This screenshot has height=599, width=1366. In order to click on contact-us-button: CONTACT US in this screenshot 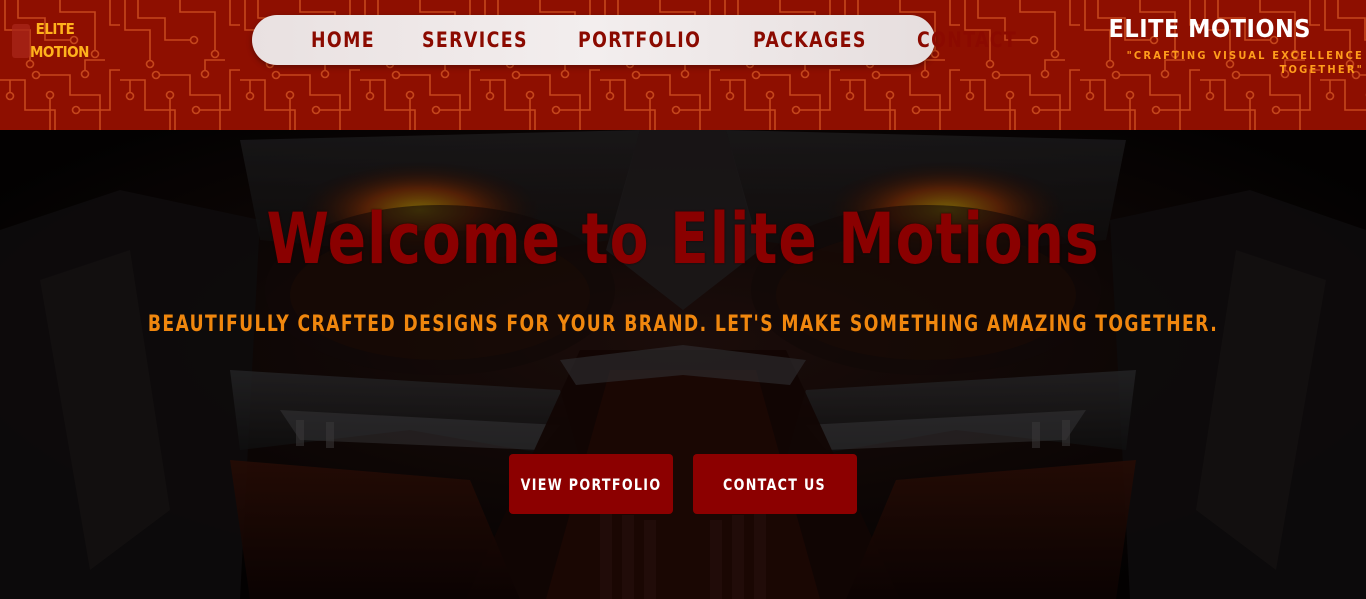, I will do `click(775, 484)`.